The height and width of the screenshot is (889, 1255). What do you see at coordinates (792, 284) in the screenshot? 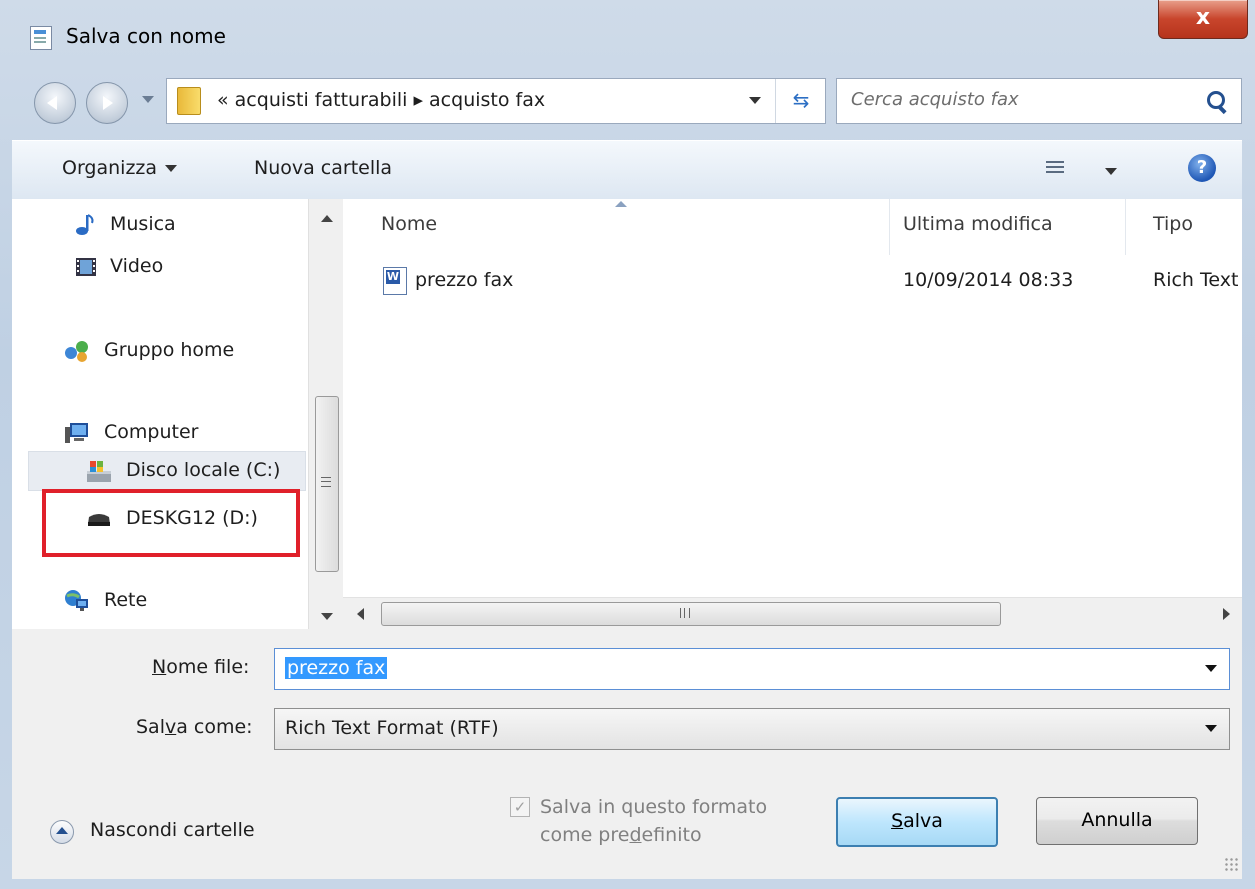
I see `file-row: prezzo fax 10/09/2014 08:33 Rich Text` at bounding box center [792, 284].